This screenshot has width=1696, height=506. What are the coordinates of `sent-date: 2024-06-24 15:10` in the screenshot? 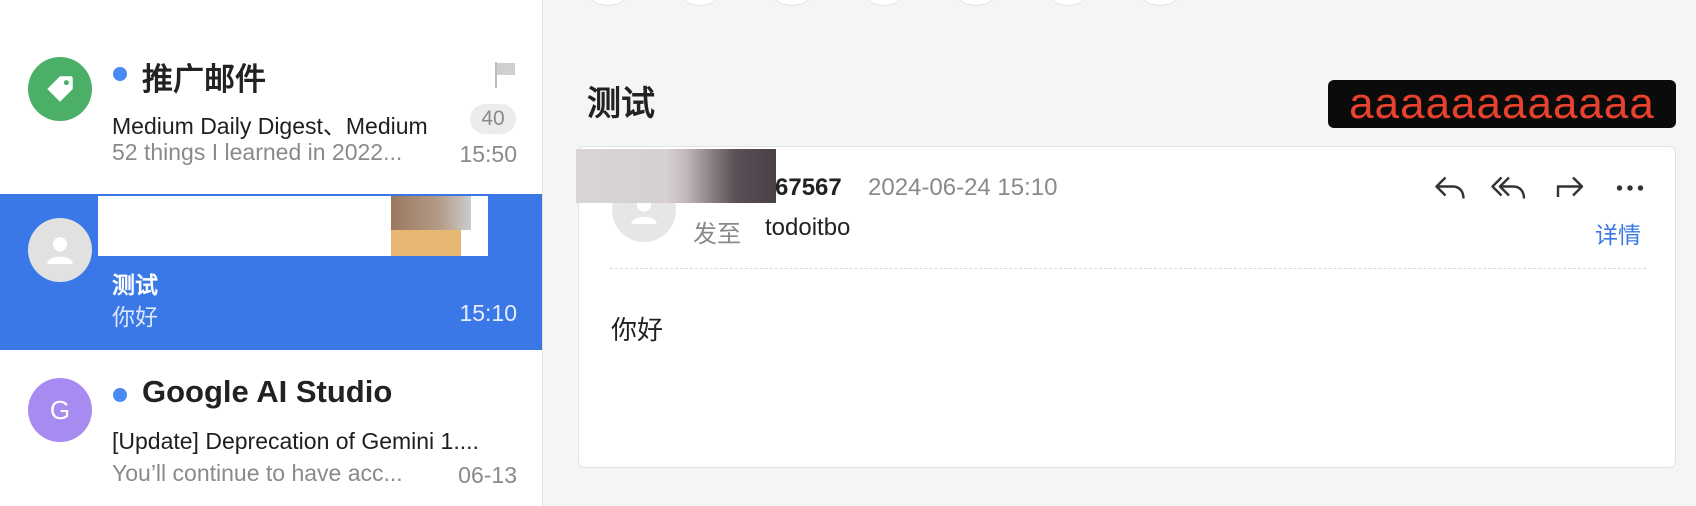 It's located at (963, 187).